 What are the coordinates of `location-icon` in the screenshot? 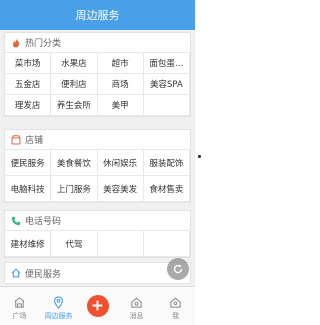 It's located at (58, 302).